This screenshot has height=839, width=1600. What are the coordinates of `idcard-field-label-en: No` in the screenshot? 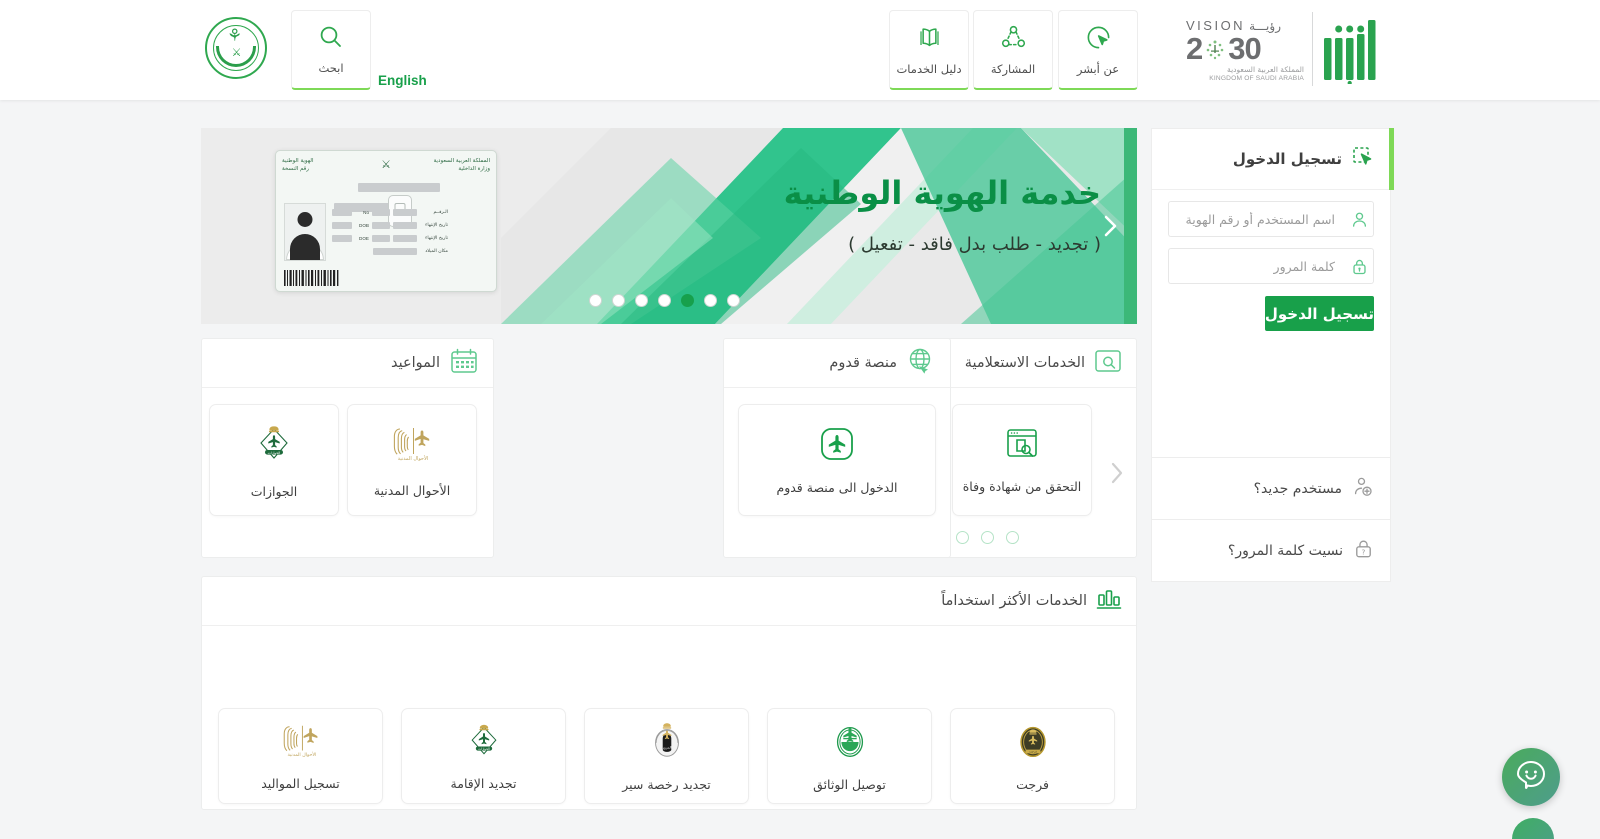 It's located at (366, 212).